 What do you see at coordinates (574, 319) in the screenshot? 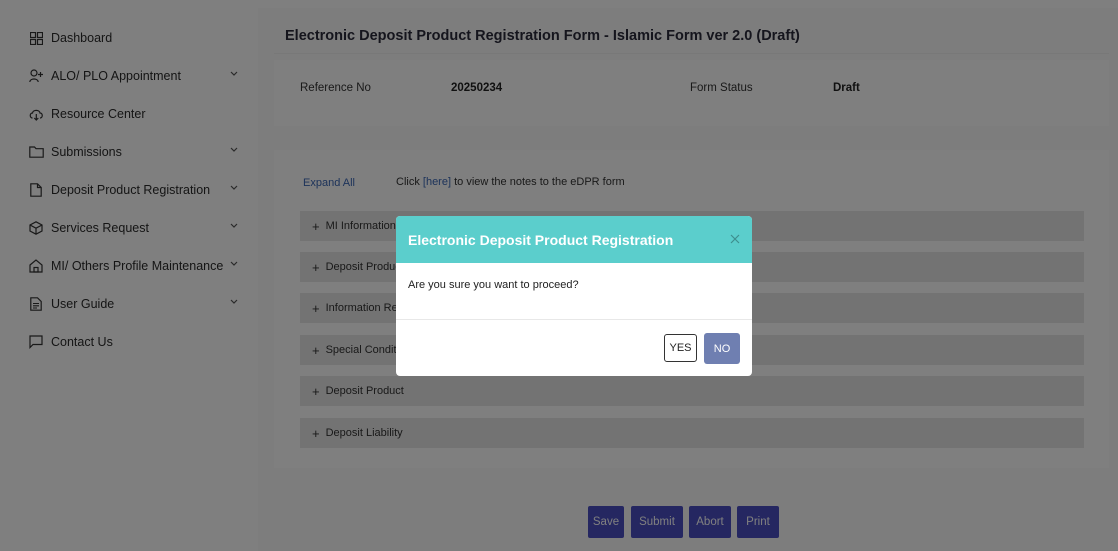
I see `dialog-divider` at bounding box center [574, 319].